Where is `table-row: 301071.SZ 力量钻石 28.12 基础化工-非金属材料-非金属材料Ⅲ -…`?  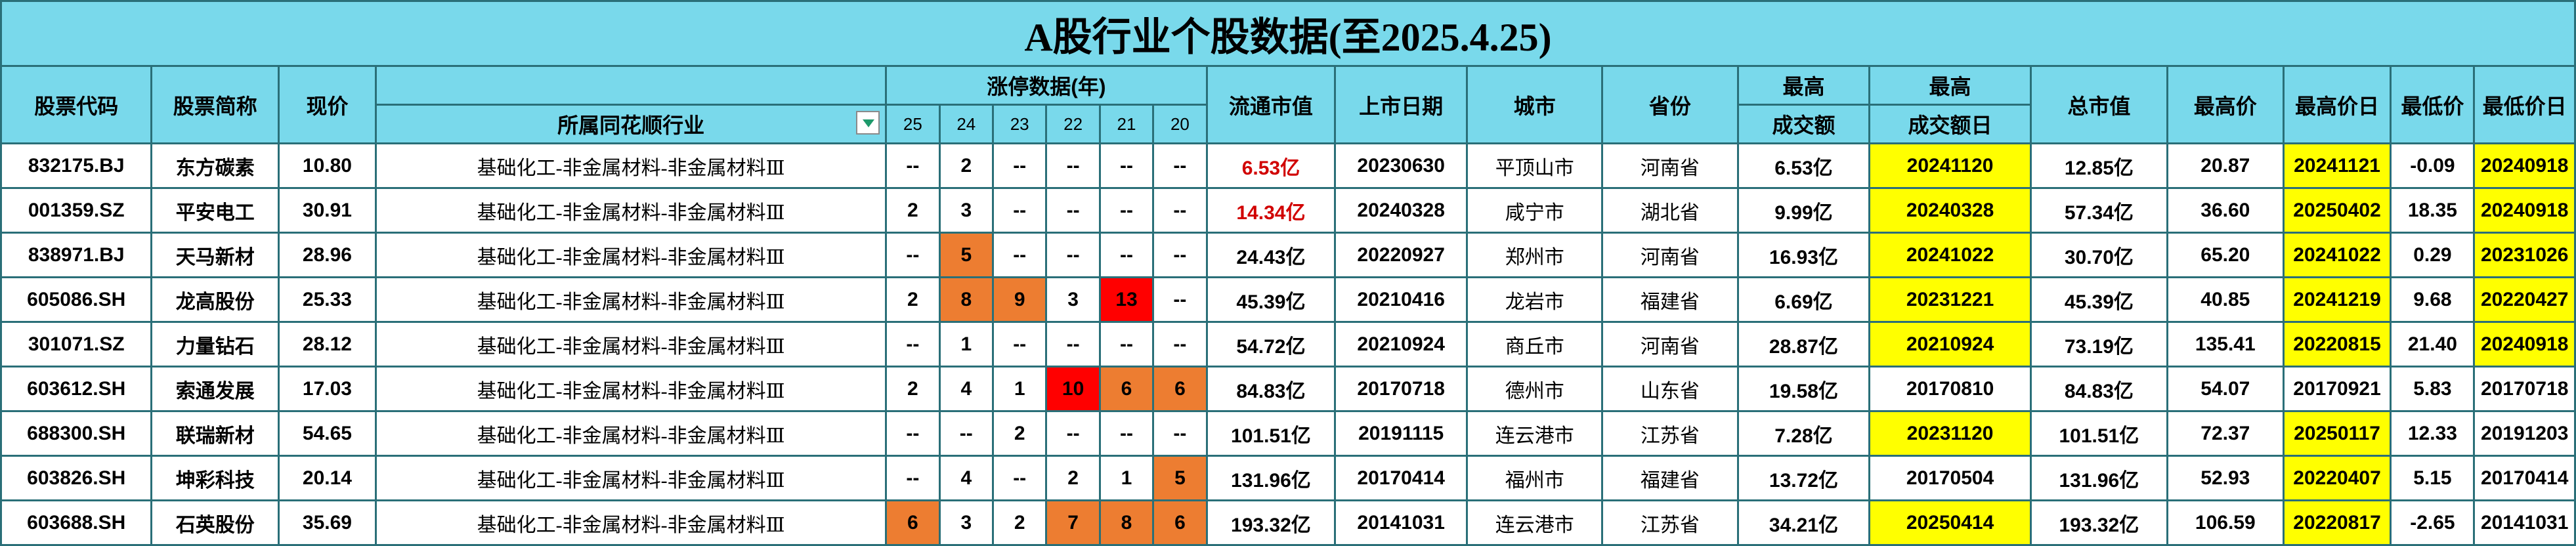 table-row: 301071.SZ 力量钻石 28.12 基础化工-非金属材料-非金属材料Ⅲ -… is located at coordinates (1288, 344).